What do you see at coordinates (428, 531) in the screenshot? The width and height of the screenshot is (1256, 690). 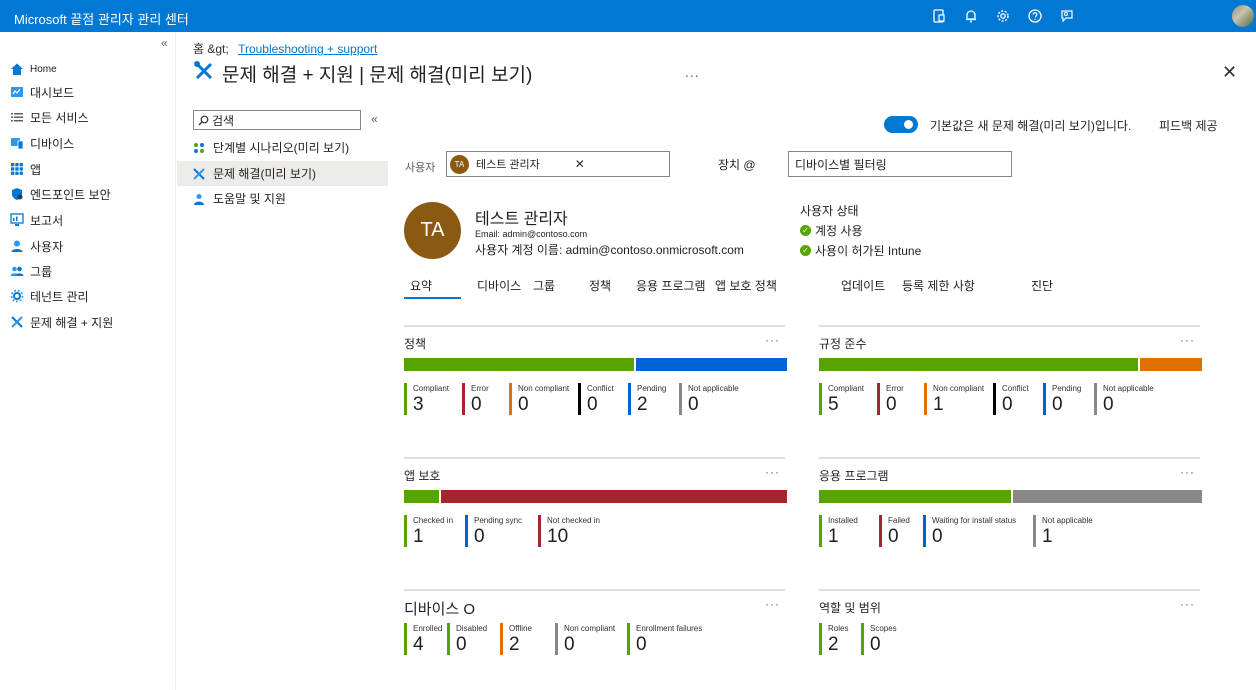 I see `stat-checked-in: Checked in 1` at bounding box center [428, 531].